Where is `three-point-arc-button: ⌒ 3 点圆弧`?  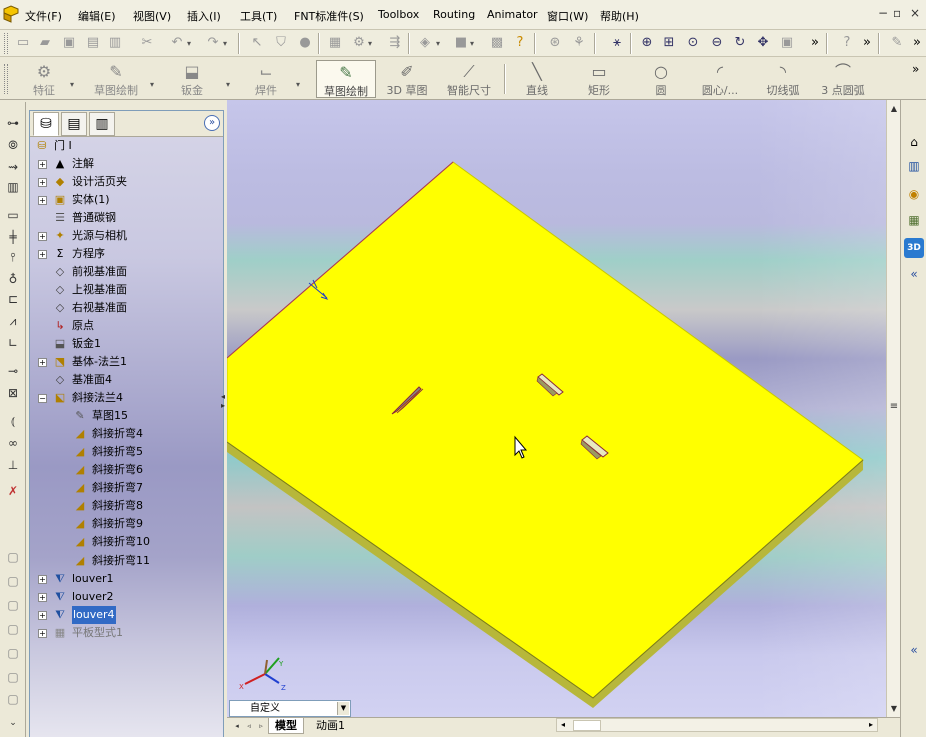
three-point-arc-button: ⌒ 3 点圆弧 is located at coordinates (843, 79).